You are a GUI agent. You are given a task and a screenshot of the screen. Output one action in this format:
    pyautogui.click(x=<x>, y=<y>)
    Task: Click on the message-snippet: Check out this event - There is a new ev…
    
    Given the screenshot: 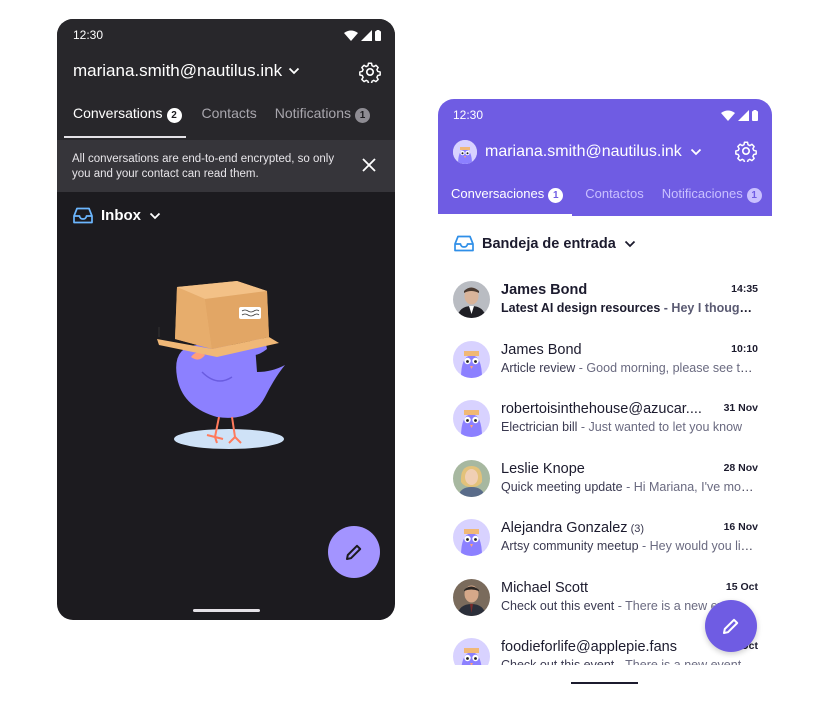 What is the action you would take?
    pyautogui.click(x=629, y=661)
    